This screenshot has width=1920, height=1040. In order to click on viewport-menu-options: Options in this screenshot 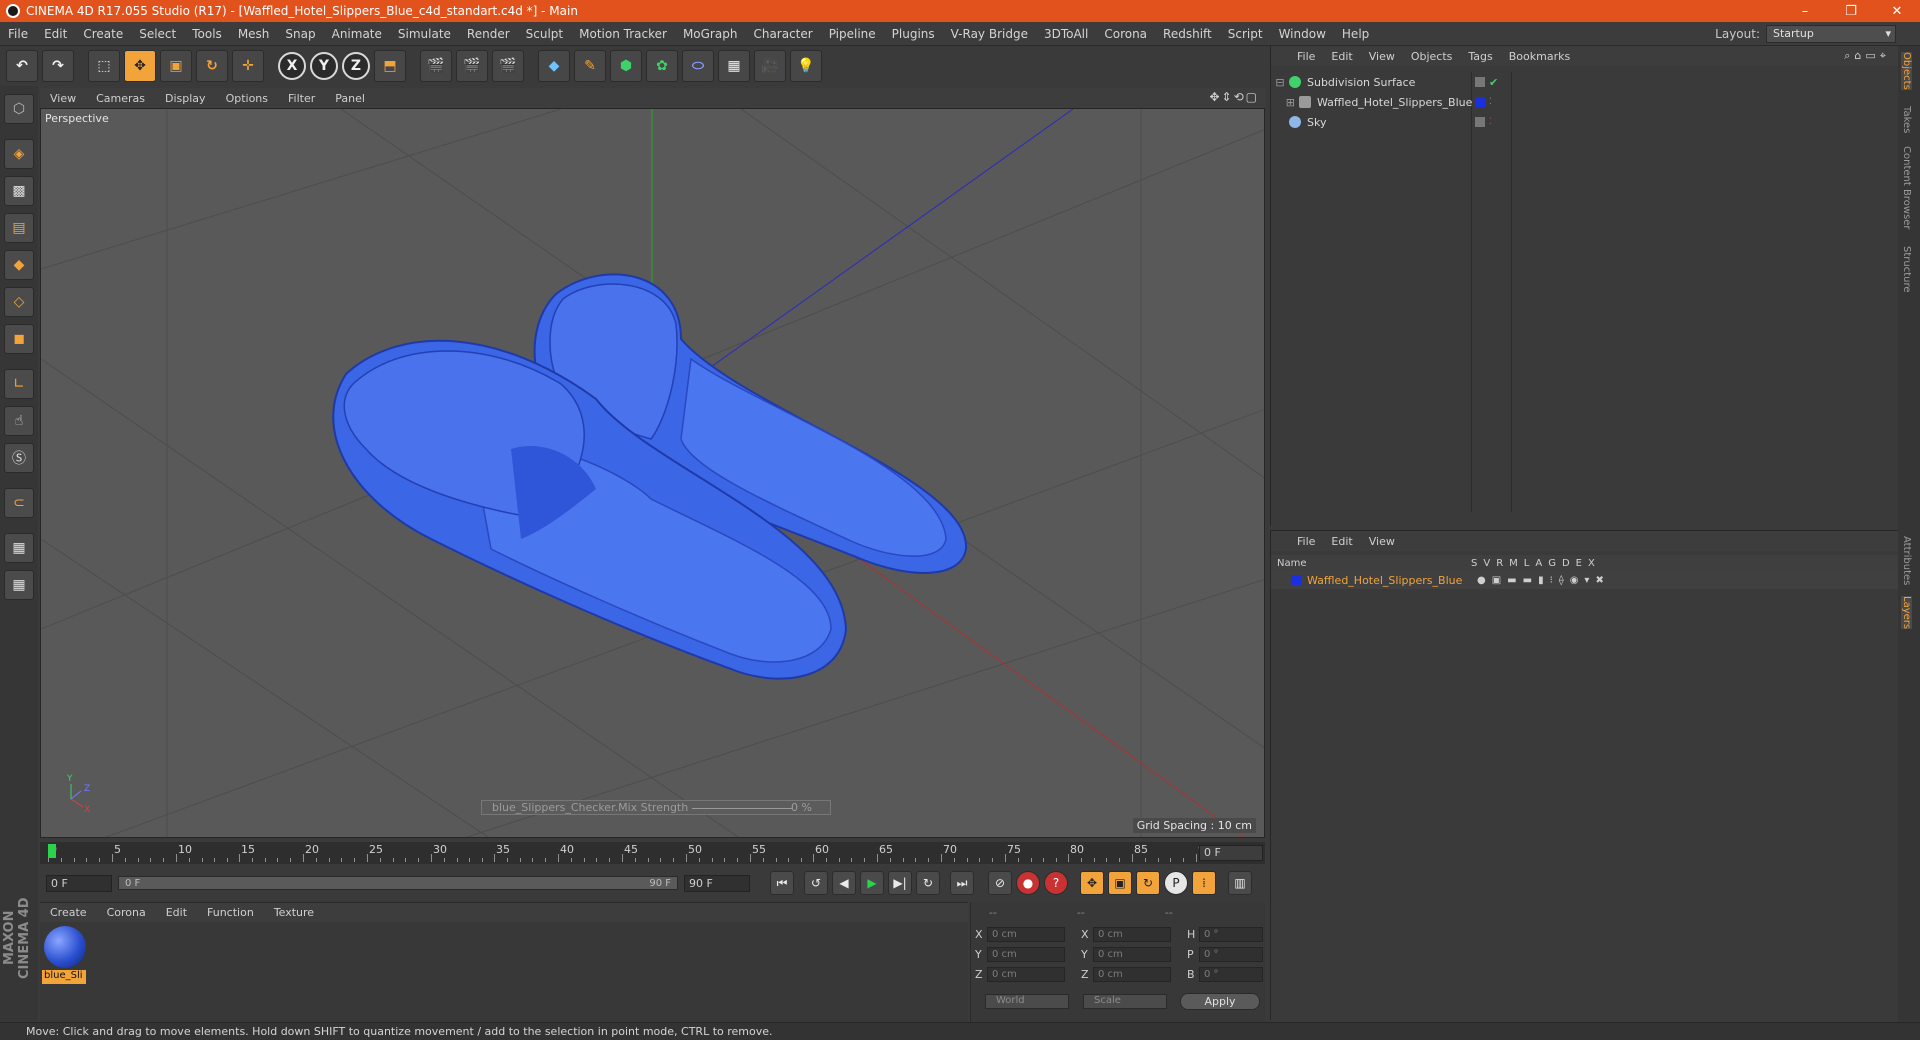, I will do `click(247, 98)`.